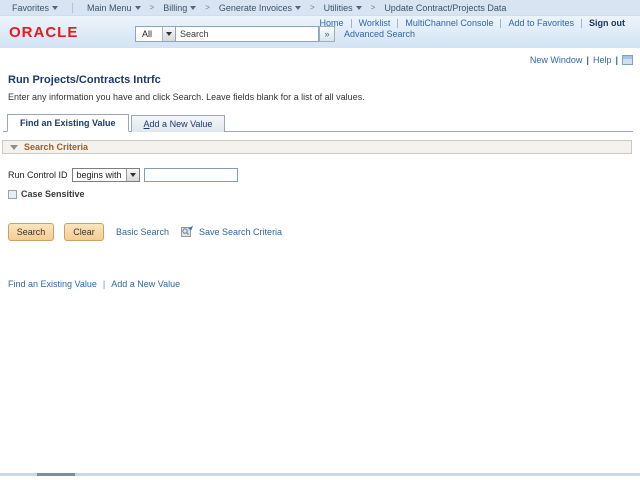 The image size is (640, 480). Describe the element at coordinates (627, 60) in the screenshot. I see `window-icon` at that location.